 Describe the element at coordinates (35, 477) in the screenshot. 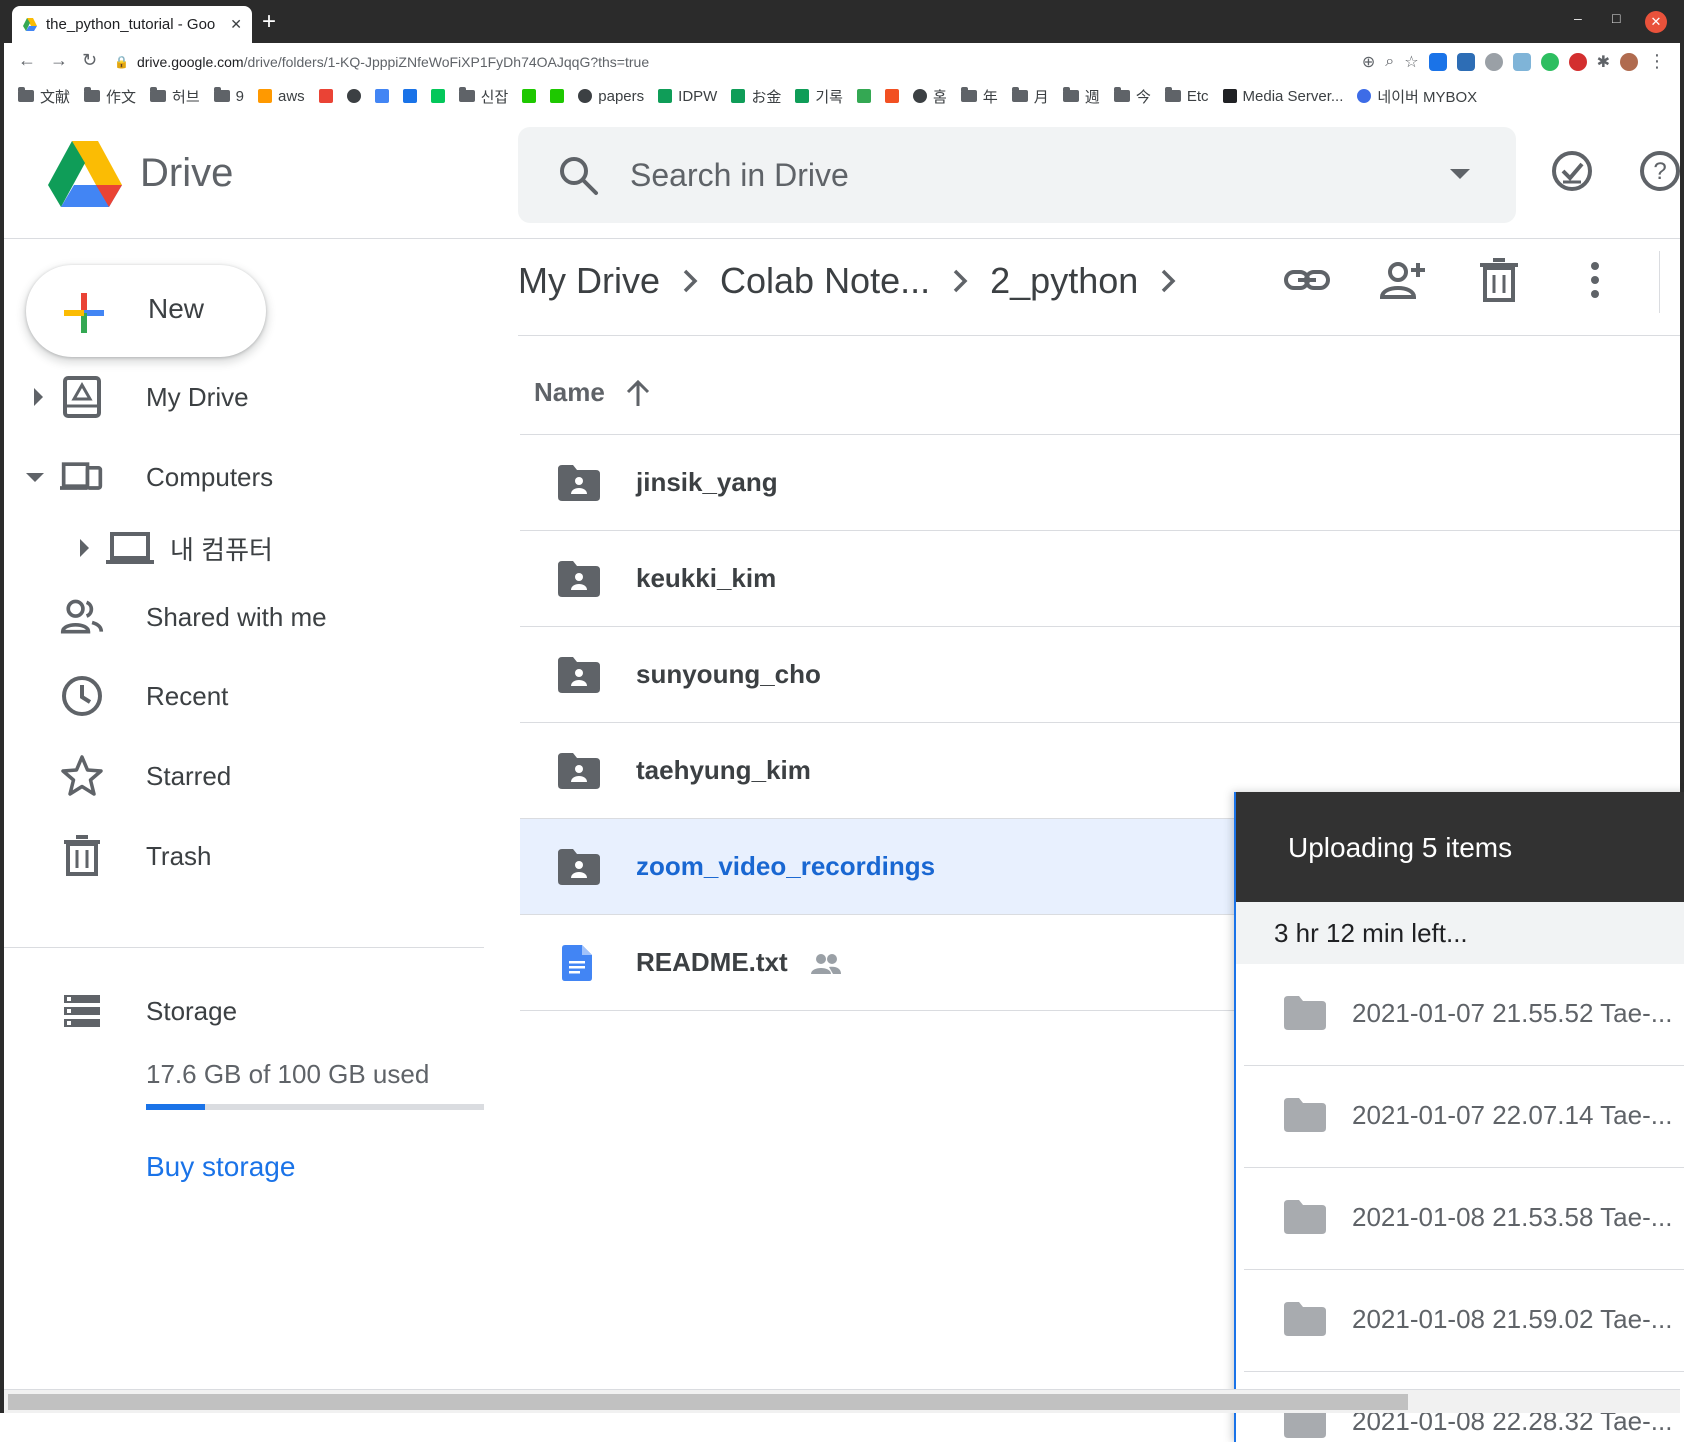

I see `collapse-arrow-icon` at that location.